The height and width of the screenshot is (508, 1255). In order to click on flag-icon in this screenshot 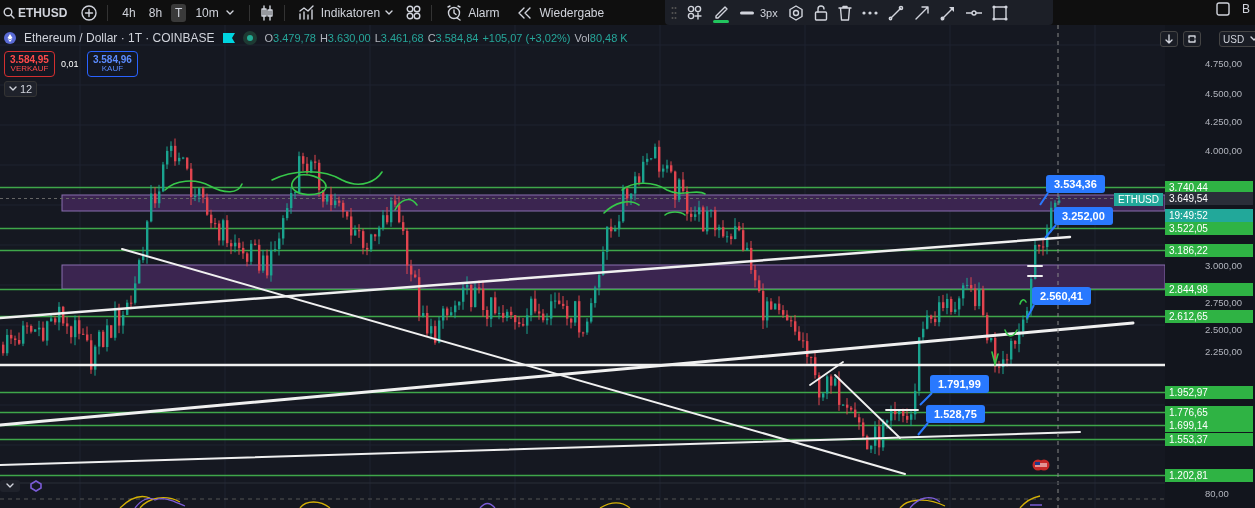, I will do `click(228, 38)`.